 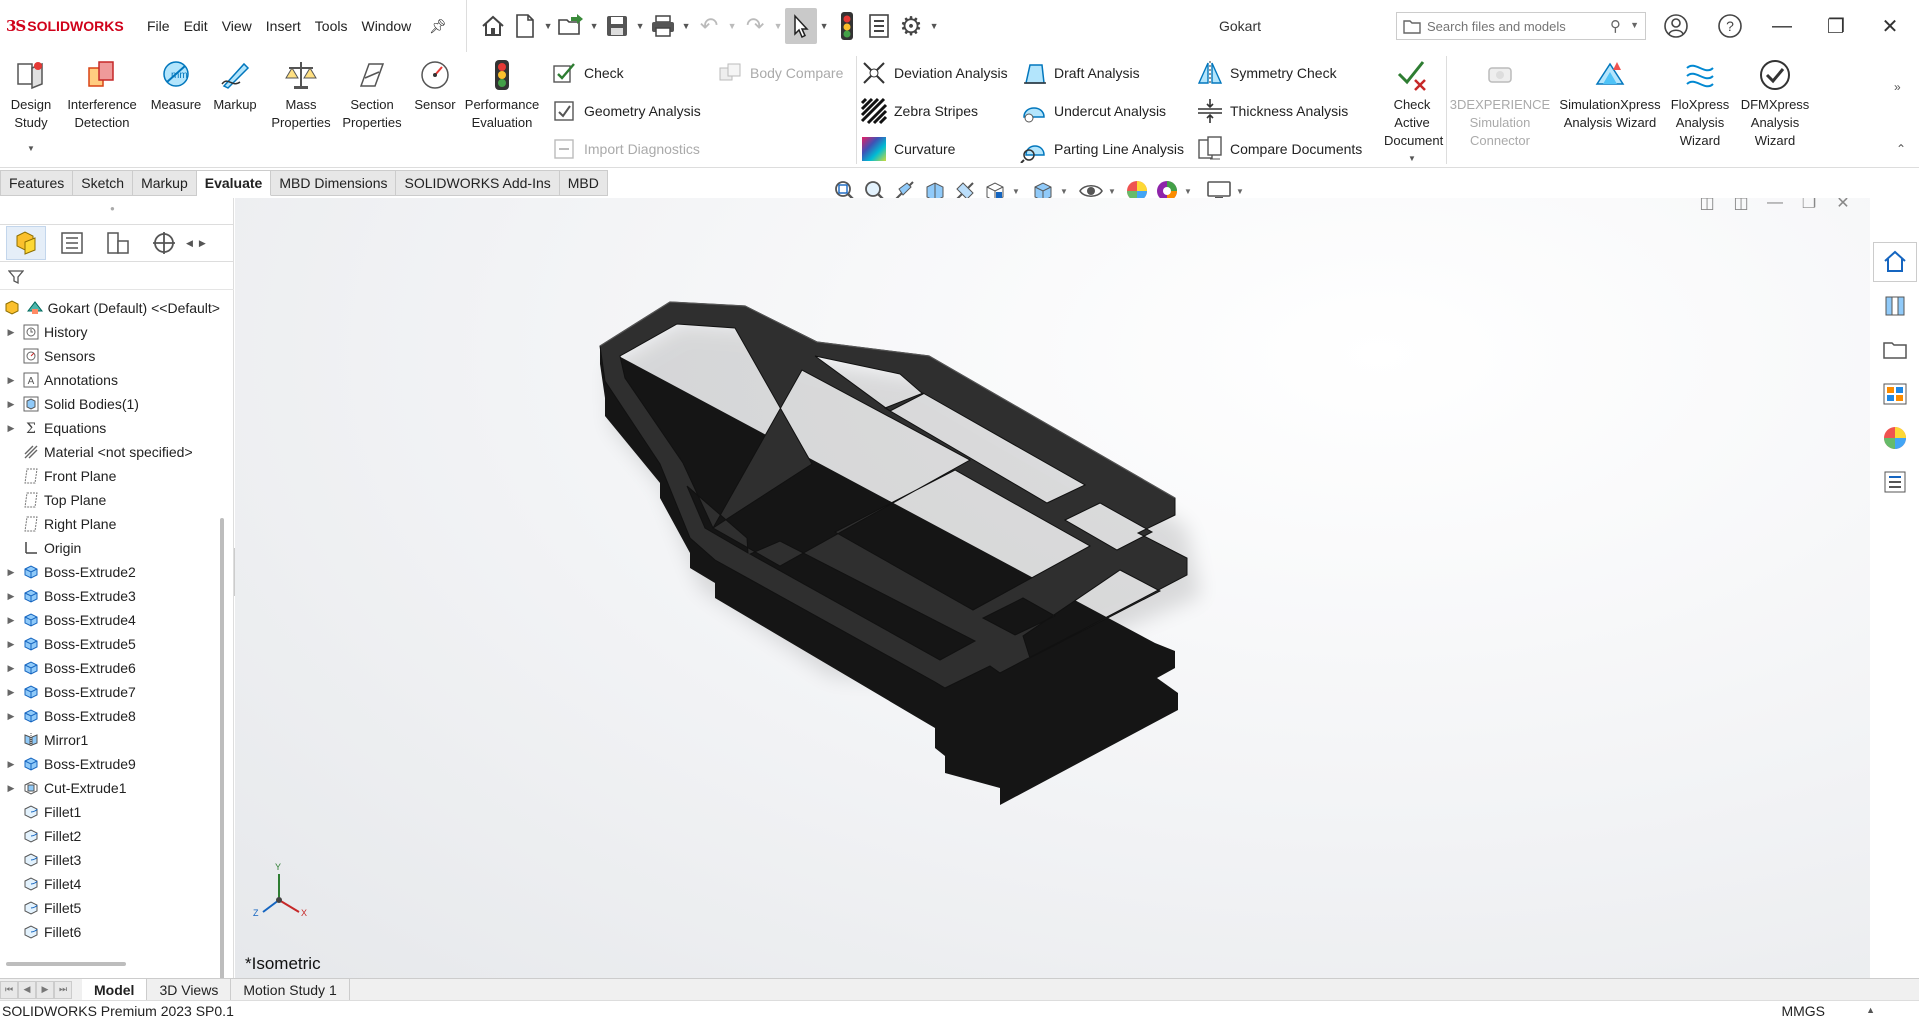 What do you see at coordinates (934, 26) in the screenshot?
I see `options-dropdown-icon: ▼` at bounding box center [934, 26].